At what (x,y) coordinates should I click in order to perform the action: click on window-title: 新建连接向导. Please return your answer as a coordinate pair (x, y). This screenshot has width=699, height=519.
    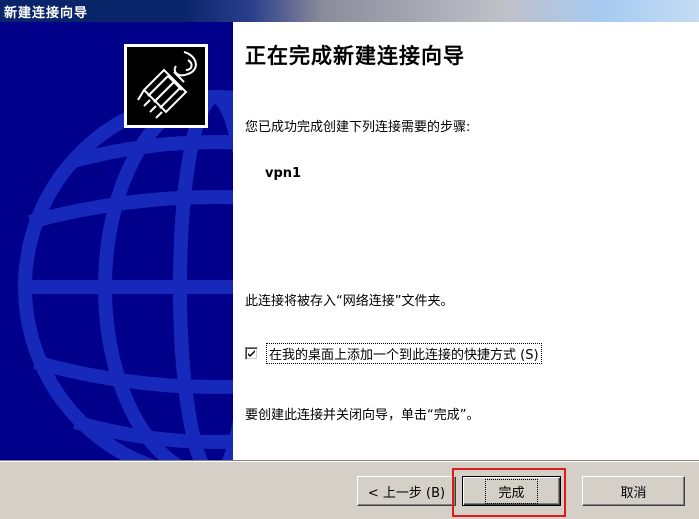
    Looking at the image, I should click on (46, 13).